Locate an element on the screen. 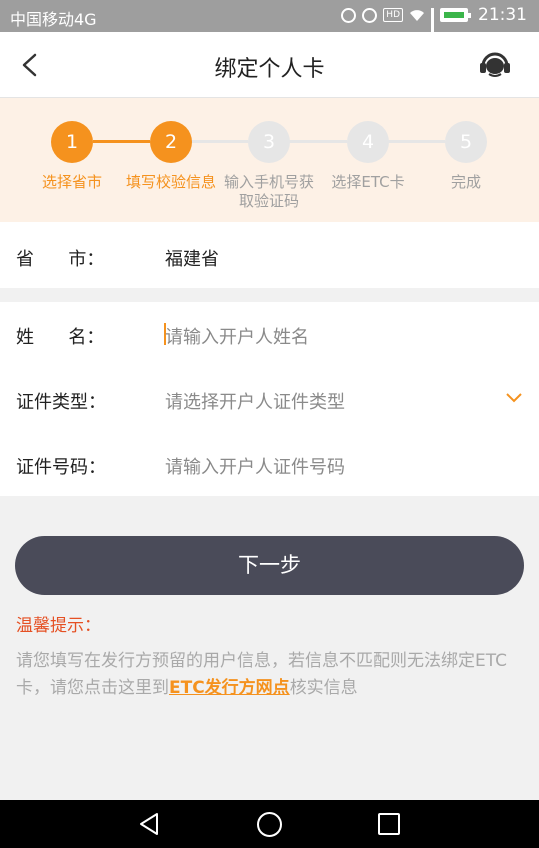 This screenshot has width=539, height=848. step-4-label: 选择ETC卡 is located at coordinates (368, 182).